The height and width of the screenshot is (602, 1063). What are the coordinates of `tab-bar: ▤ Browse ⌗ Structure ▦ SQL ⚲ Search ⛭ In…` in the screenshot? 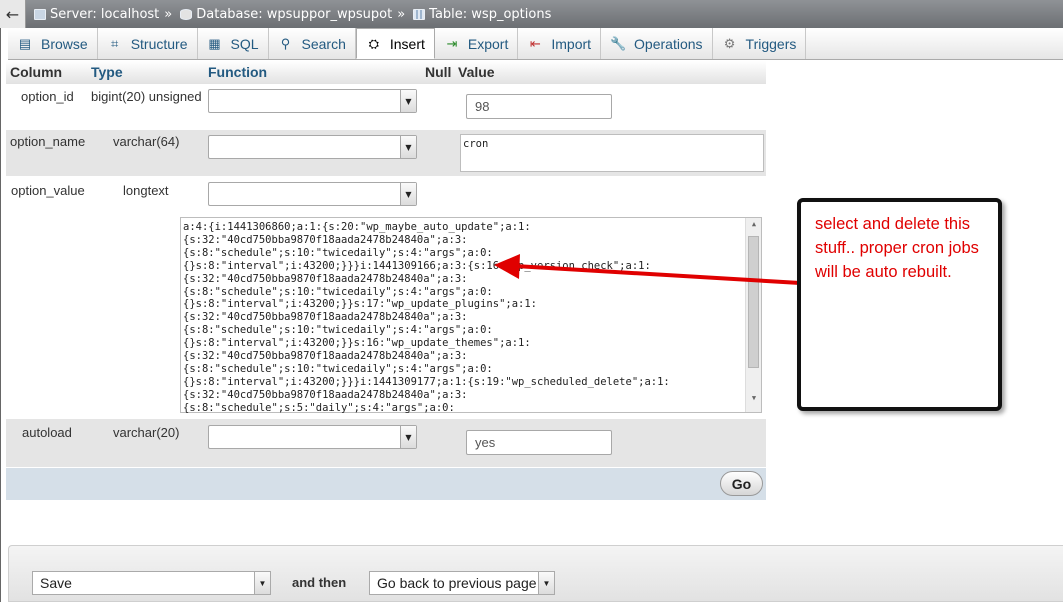 It's located at (535, 44).